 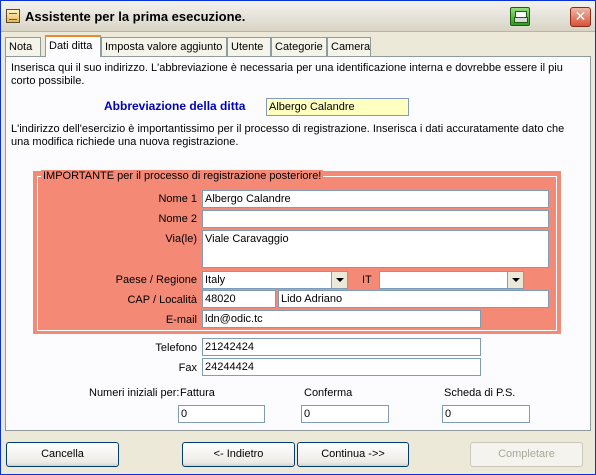 I want to click on nome2-label: Nome 2, so click(x=177, y=219).